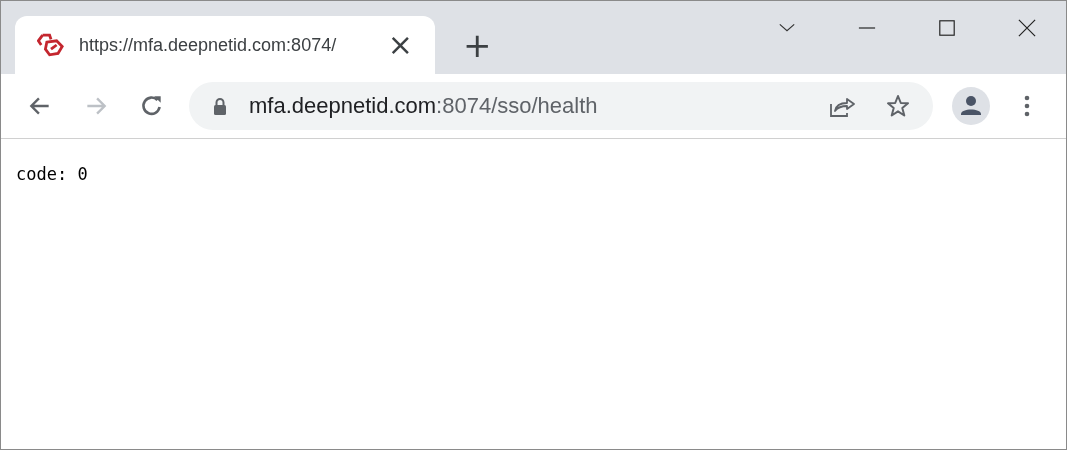 The width and height of the screenshot is (1067, 450). What do you see at coordinates (971, 106) in the screenshot?
I see `profile-avatar-icon` at bounding box center [971, 106].